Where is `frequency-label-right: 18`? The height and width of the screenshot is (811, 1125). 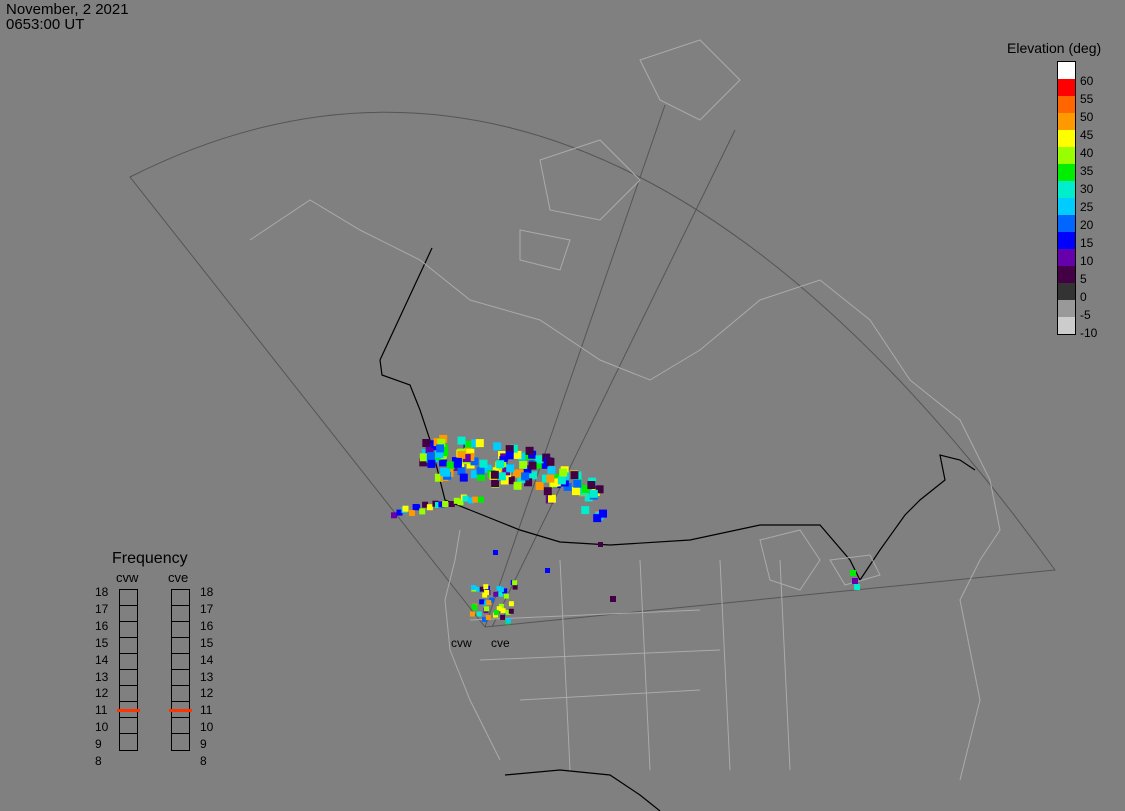 frequency-label-right: 18 is located at coordinates (207, 592).